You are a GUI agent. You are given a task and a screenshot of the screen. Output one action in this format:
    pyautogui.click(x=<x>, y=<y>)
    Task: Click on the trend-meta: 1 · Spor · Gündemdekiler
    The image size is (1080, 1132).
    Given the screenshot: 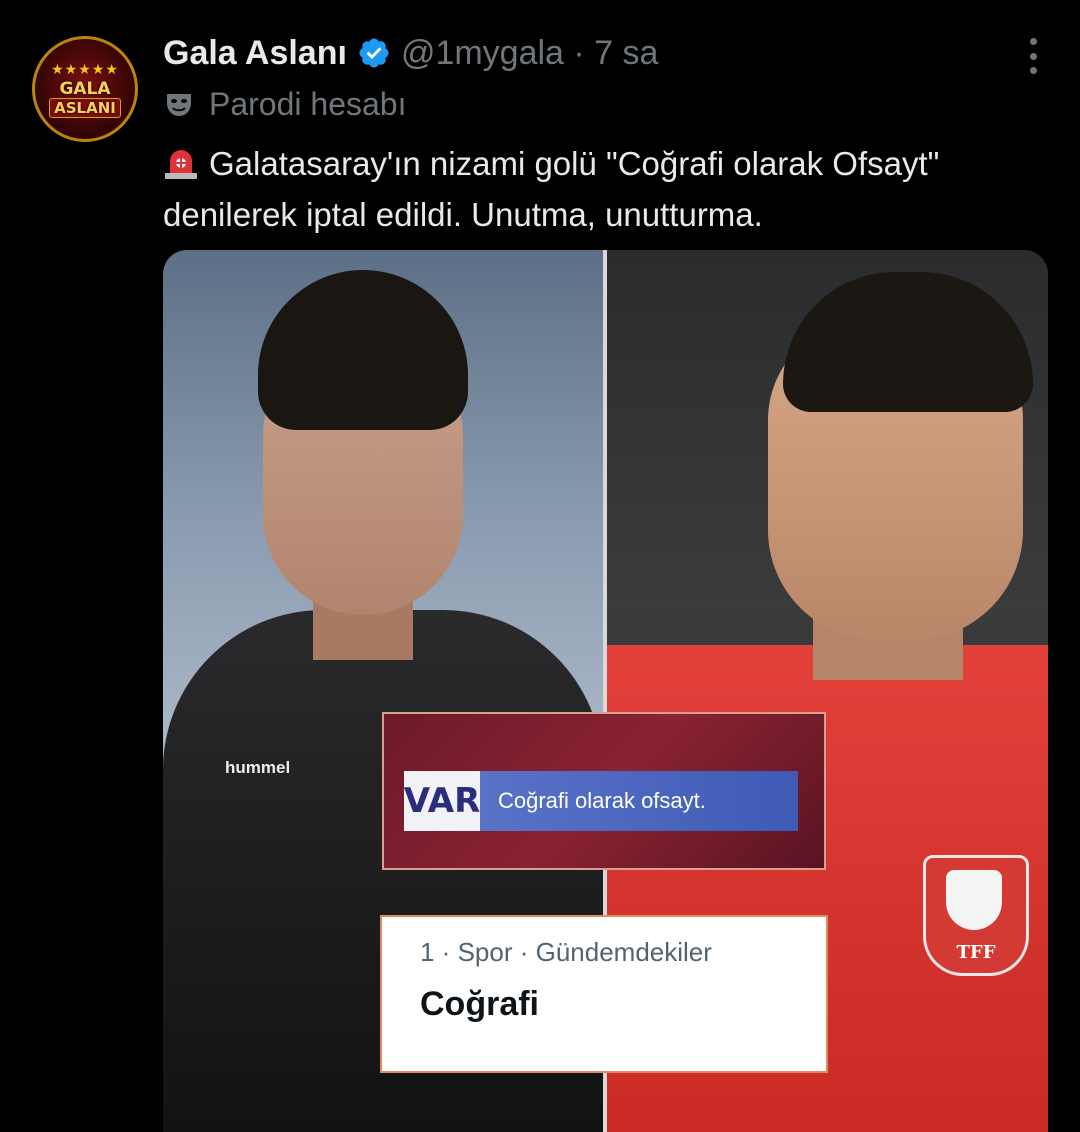 What is the action you would take?
    pyautogui.click(x=566, y=952)
    